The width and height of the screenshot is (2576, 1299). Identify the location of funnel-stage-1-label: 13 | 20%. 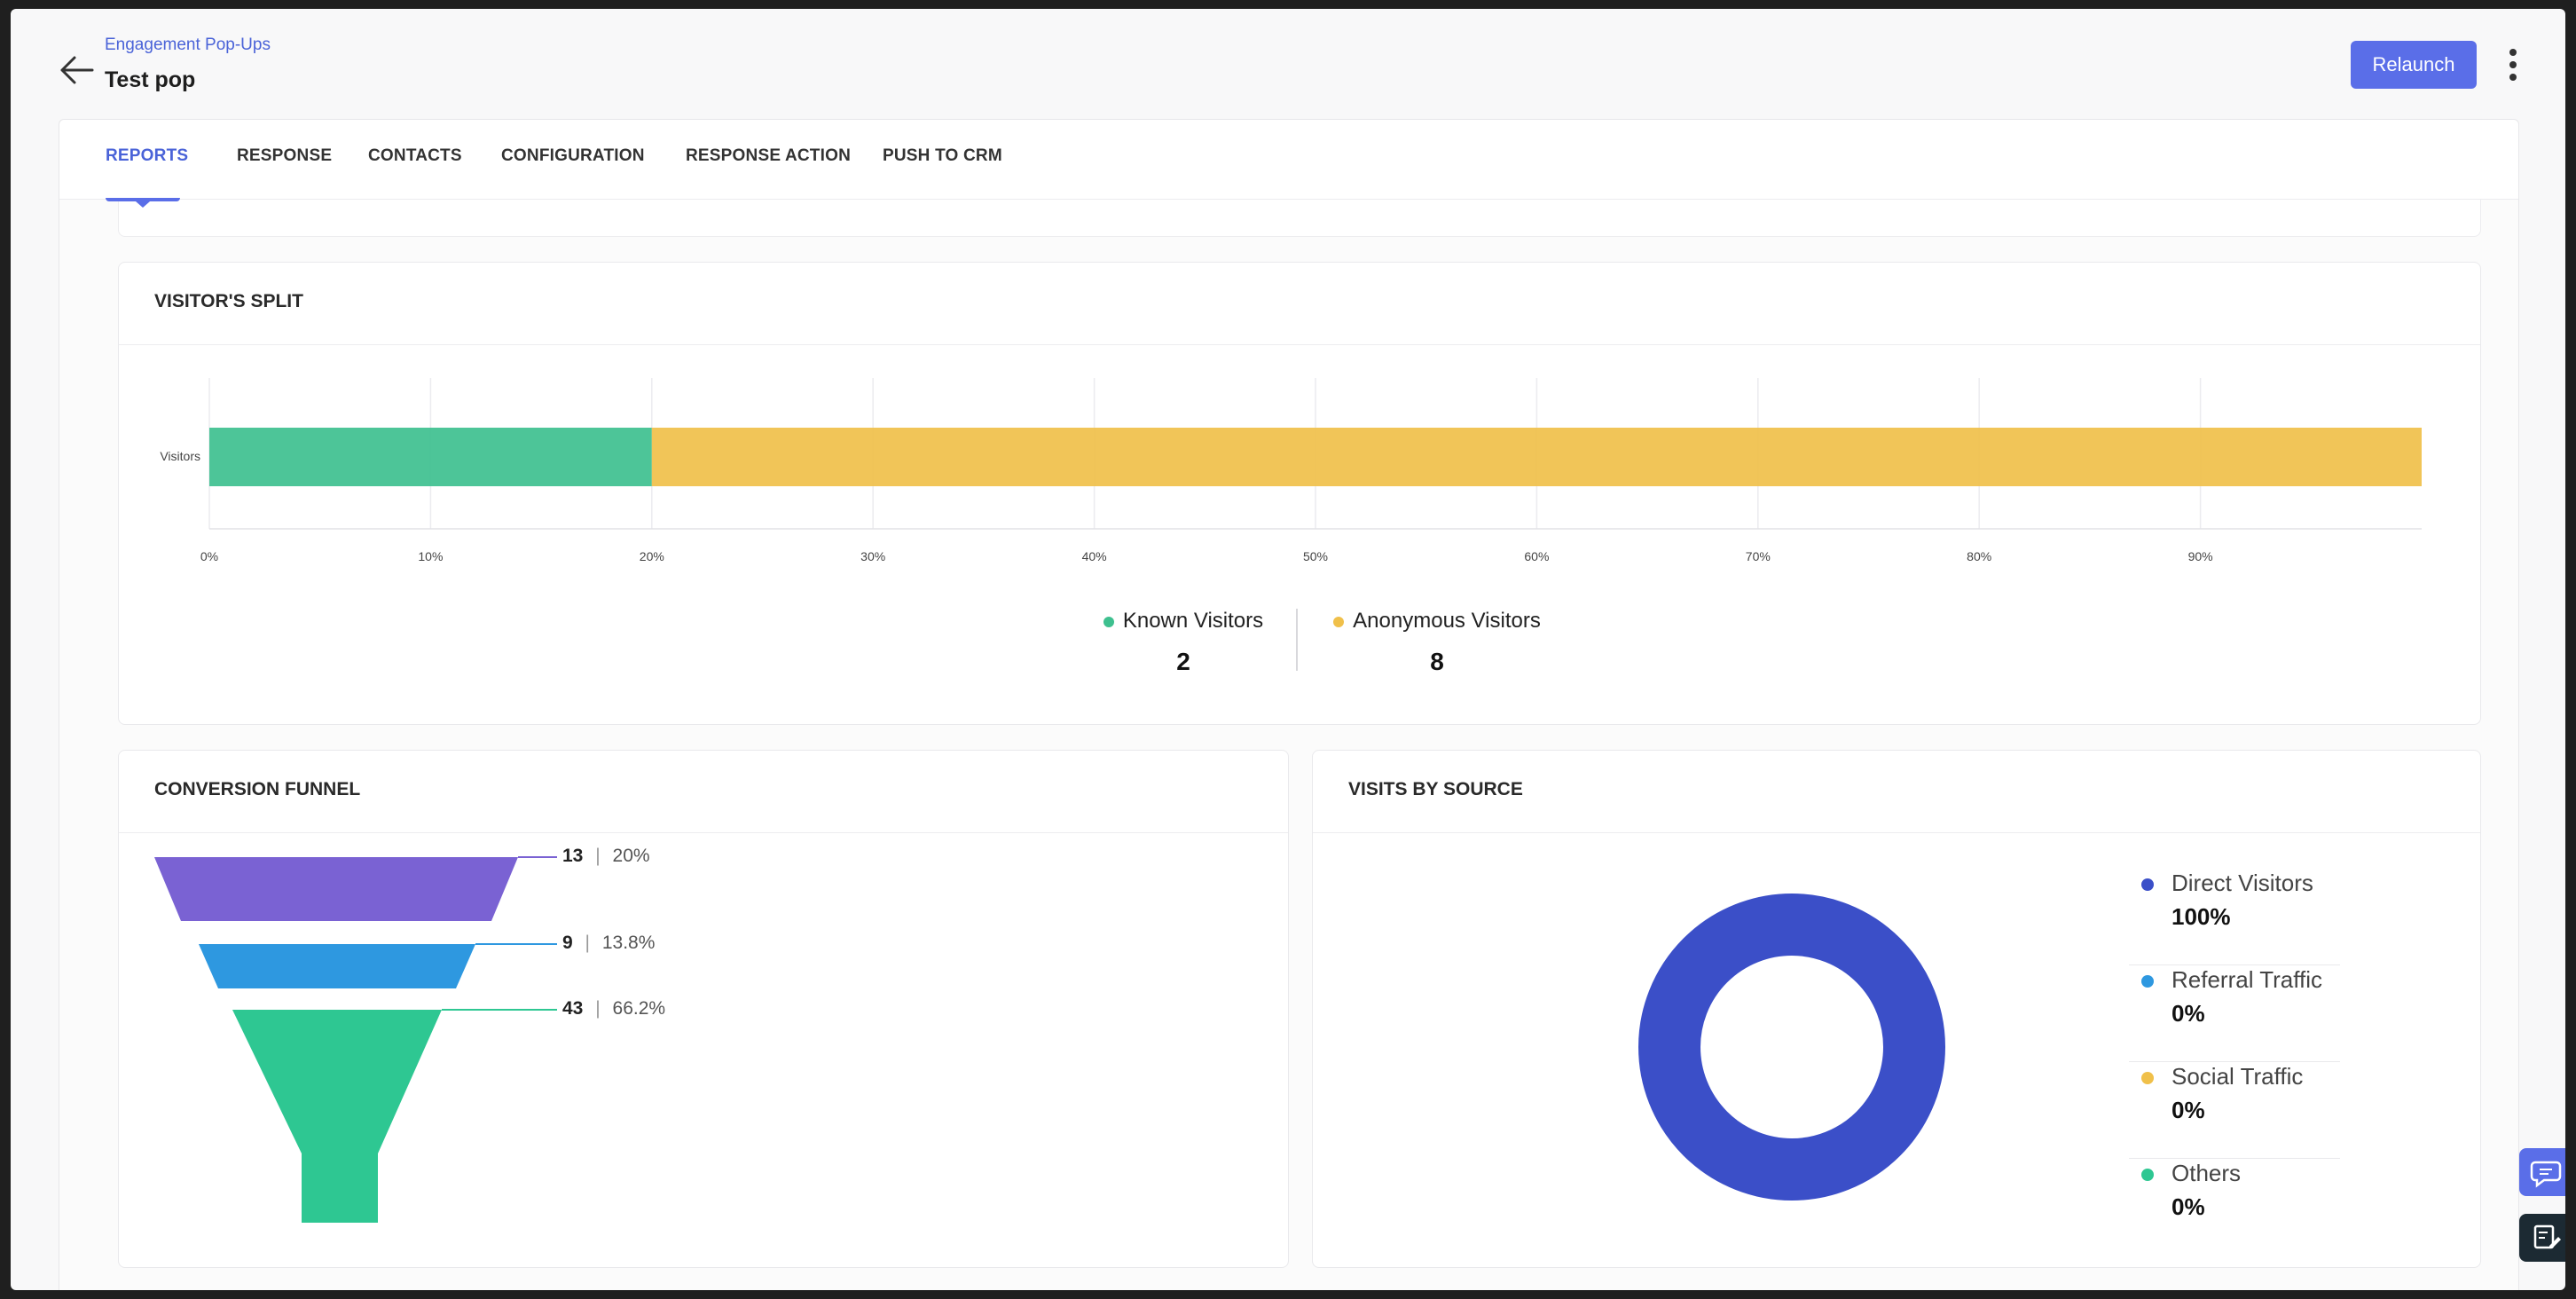
(606, 856).